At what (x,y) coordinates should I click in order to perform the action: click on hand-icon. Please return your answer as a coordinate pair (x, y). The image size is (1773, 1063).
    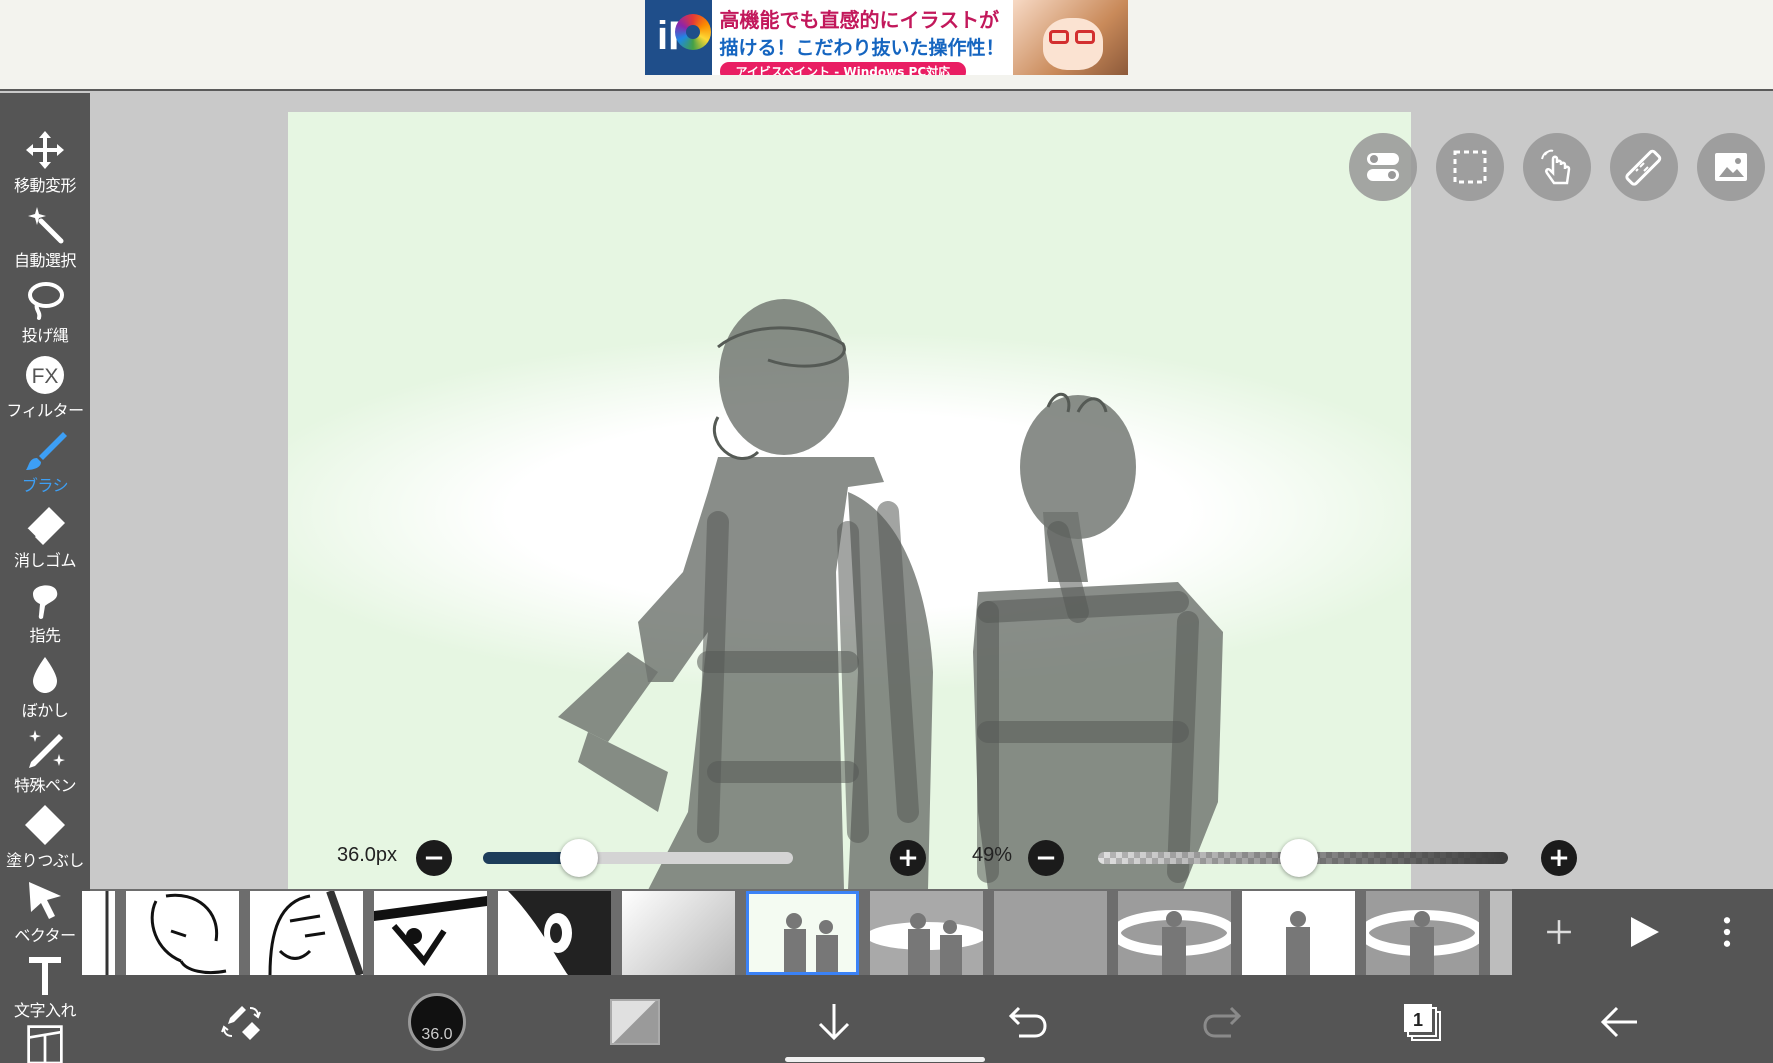
    Looking at the image, I should click on (1556, 167).